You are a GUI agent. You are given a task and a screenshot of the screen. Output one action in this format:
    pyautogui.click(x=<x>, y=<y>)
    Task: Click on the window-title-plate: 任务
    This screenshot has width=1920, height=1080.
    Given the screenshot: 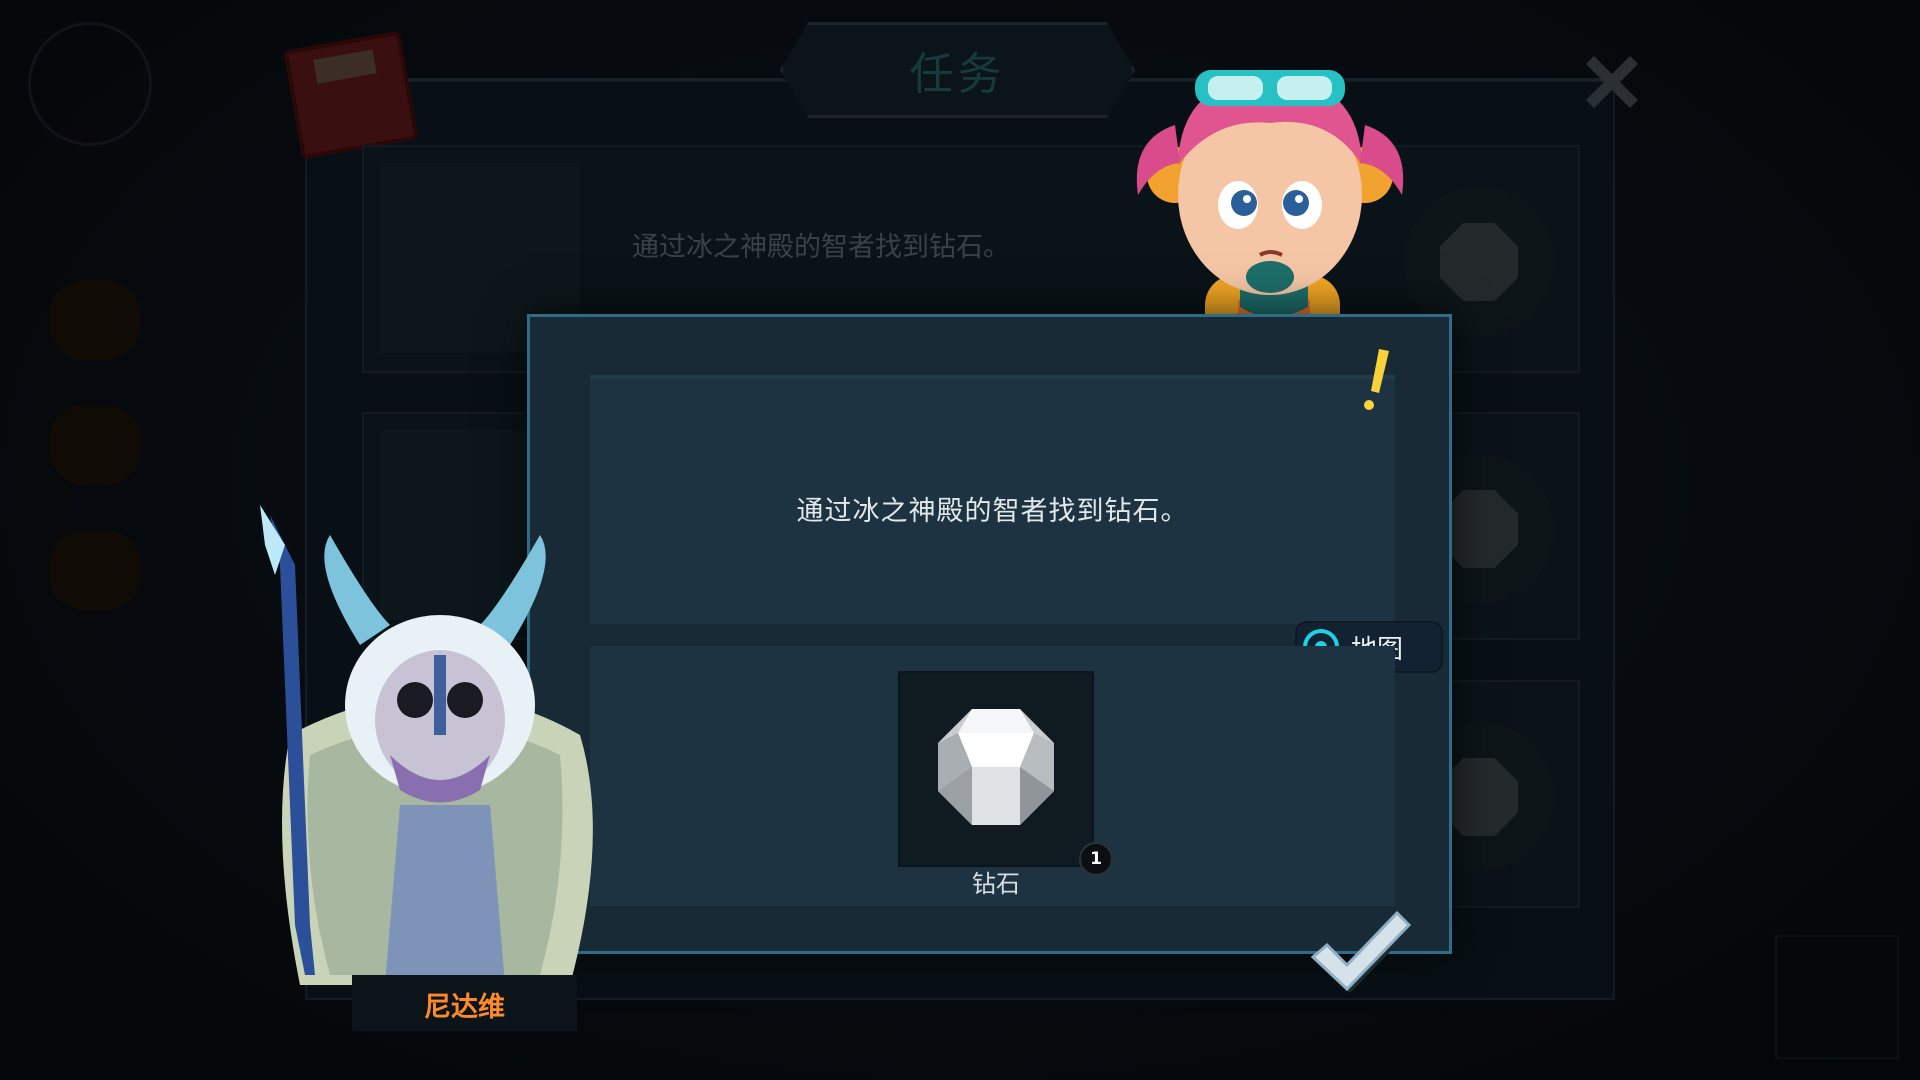 What is the action you would take?
    pyautogui.click(x=957, y=70)
    